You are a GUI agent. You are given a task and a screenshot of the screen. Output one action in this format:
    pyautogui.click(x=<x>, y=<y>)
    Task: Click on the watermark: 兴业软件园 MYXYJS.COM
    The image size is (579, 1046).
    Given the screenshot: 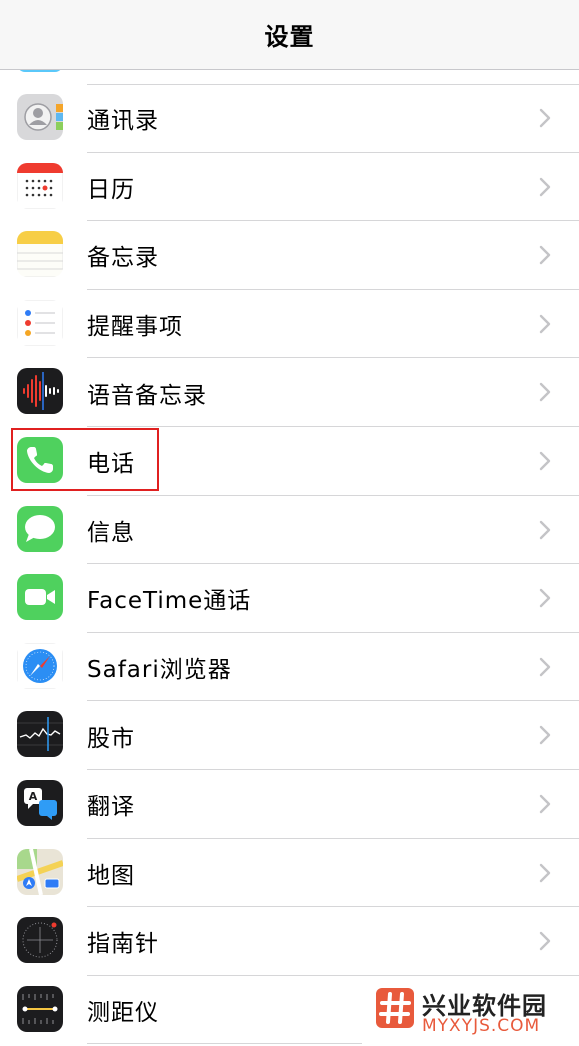 What is the action you would take?
    pyautogui.click(x=473, y=1014)
    